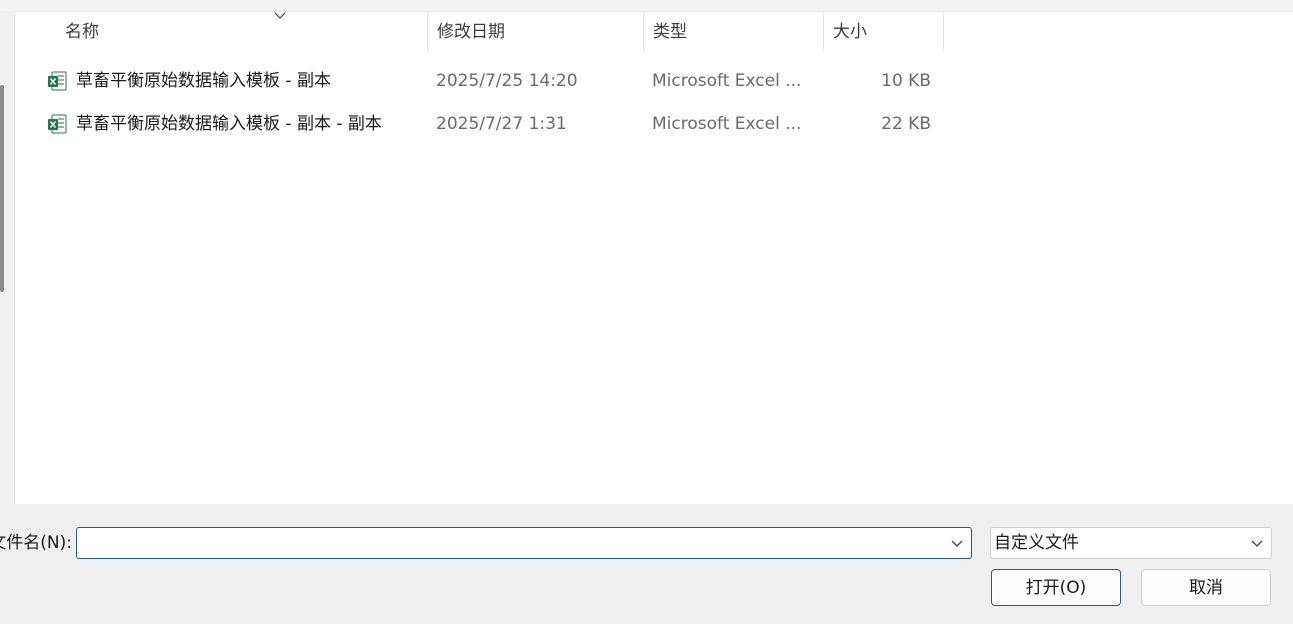 The width and height of the screenshot is (1293, 624). What do you see at coordinates (471, 32) in the screenshot?
I see `column-header-modified-label: 修改日期` at bounding box center [471, 32].